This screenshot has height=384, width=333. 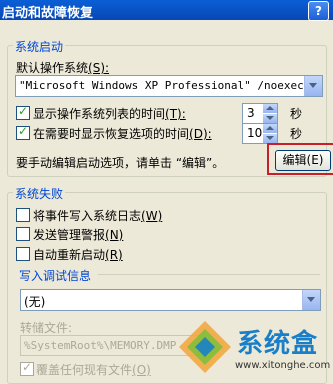 I want to click on title-bar: 启动和故障恢复 ?, so click(x=166, y=10).